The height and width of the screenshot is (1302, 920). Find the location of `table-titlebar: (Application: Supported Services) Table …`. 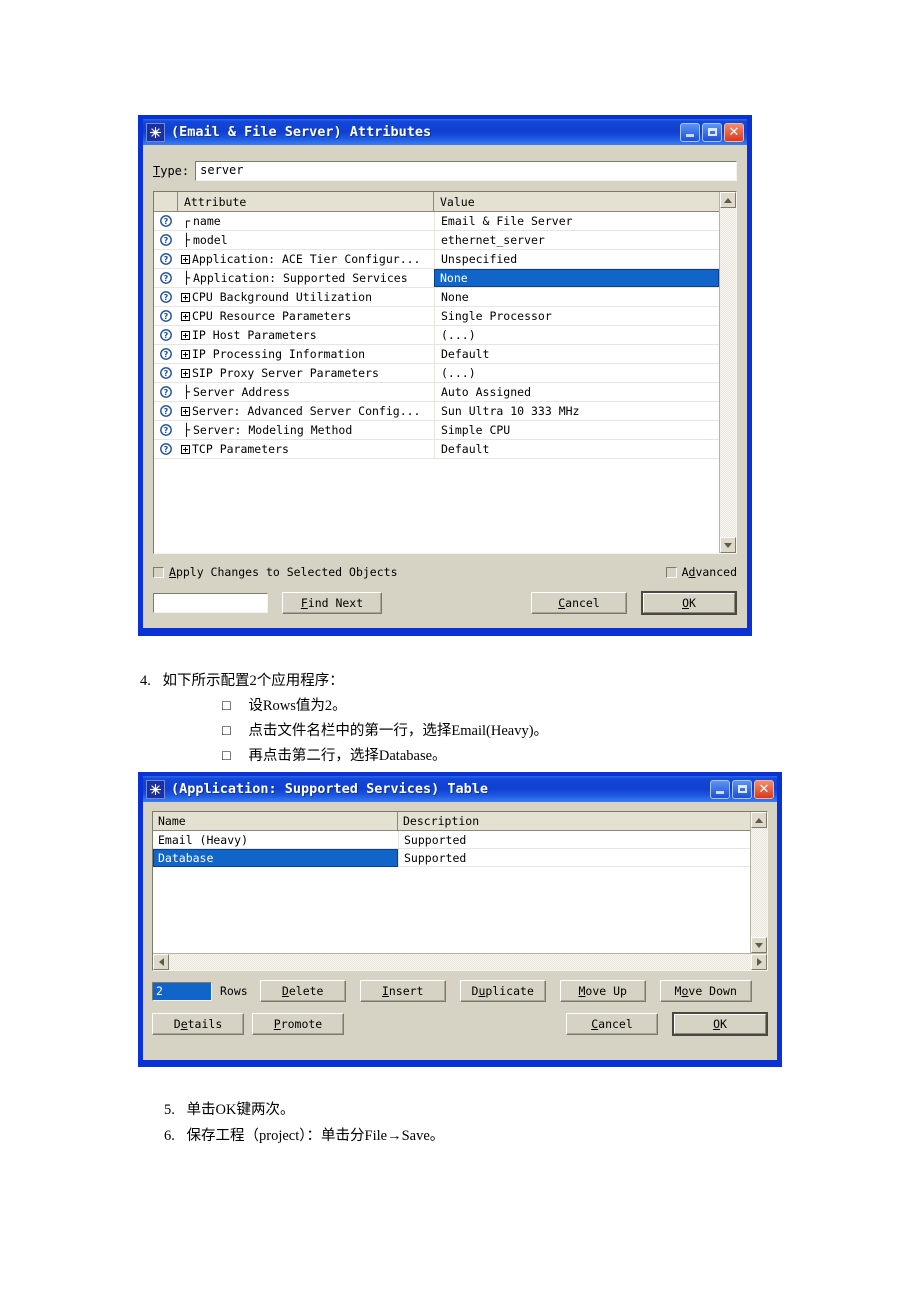

table-titlebar: (Application: Supported Services) Table … is located at coordinates (460, 789).